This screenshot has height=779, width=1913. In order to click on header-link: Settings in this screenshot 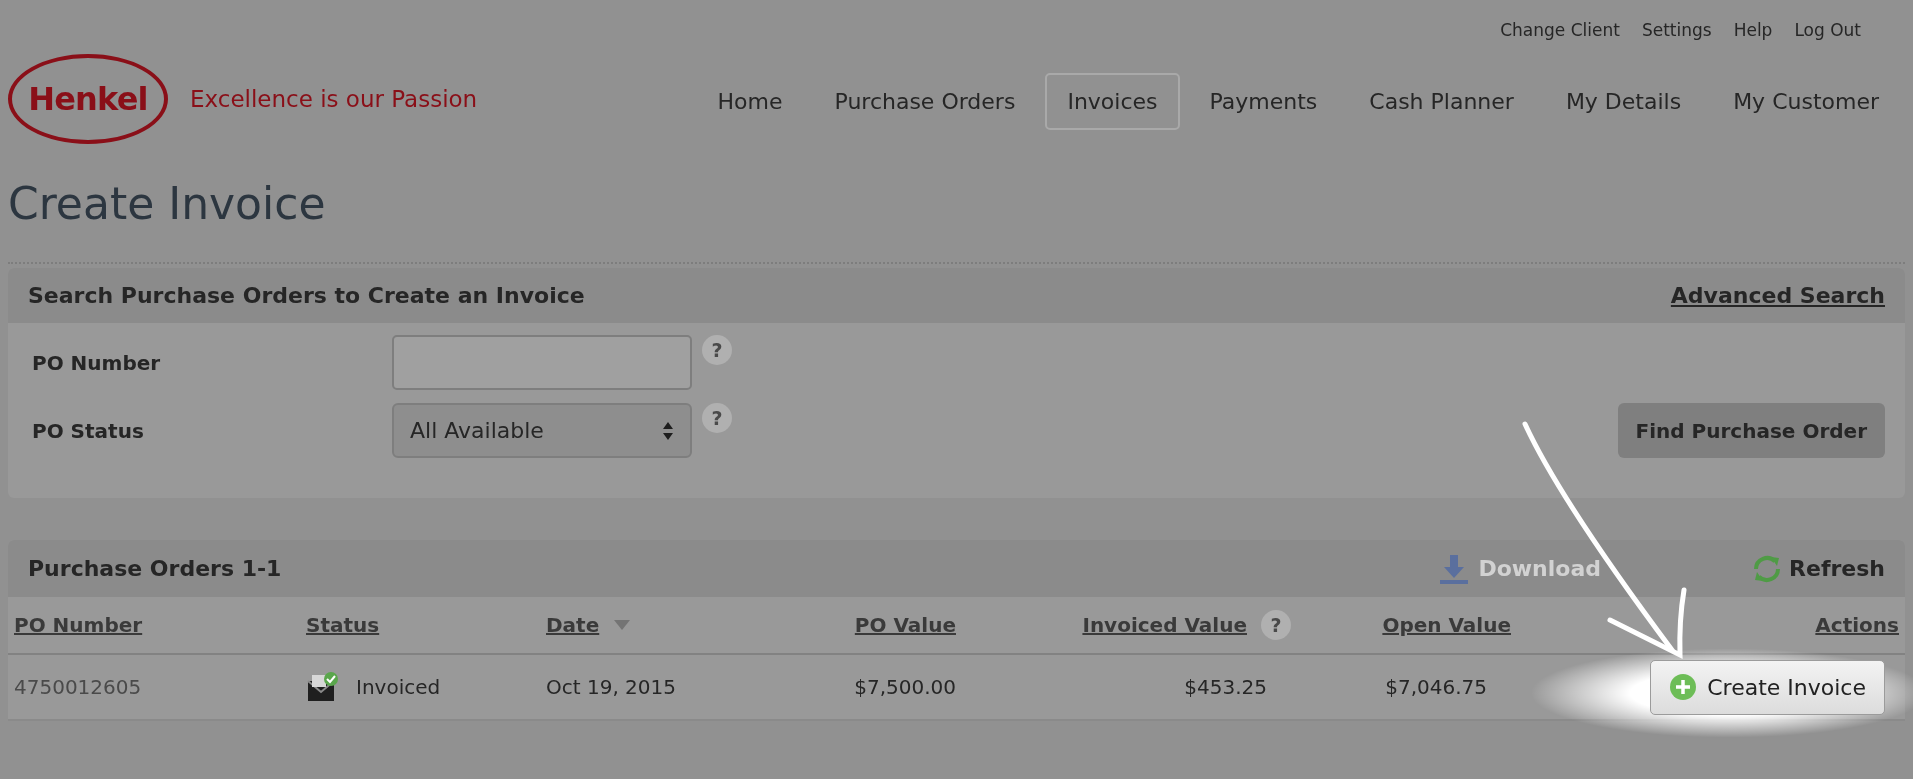, I will do `click(1676, 31)`.